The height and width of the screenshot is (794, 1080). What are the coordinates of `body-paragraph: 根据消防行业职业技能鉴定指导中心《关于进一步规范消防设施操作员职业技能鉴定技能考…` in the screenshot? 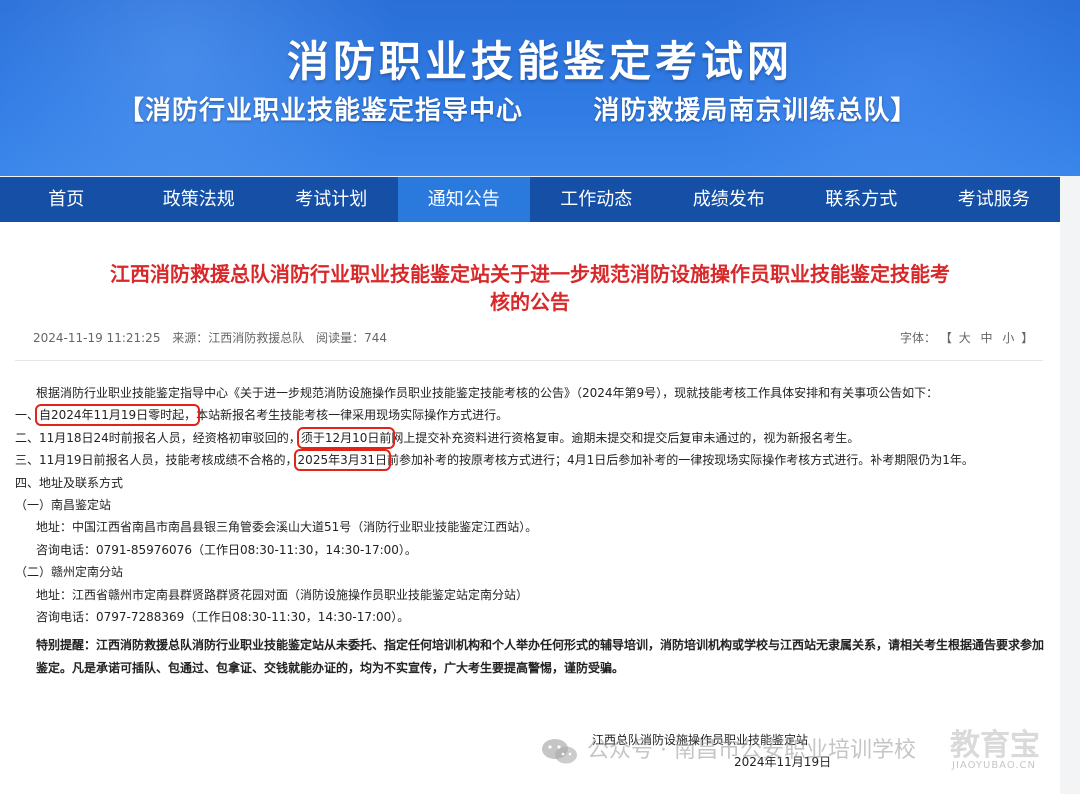 It's located at (487, 393).